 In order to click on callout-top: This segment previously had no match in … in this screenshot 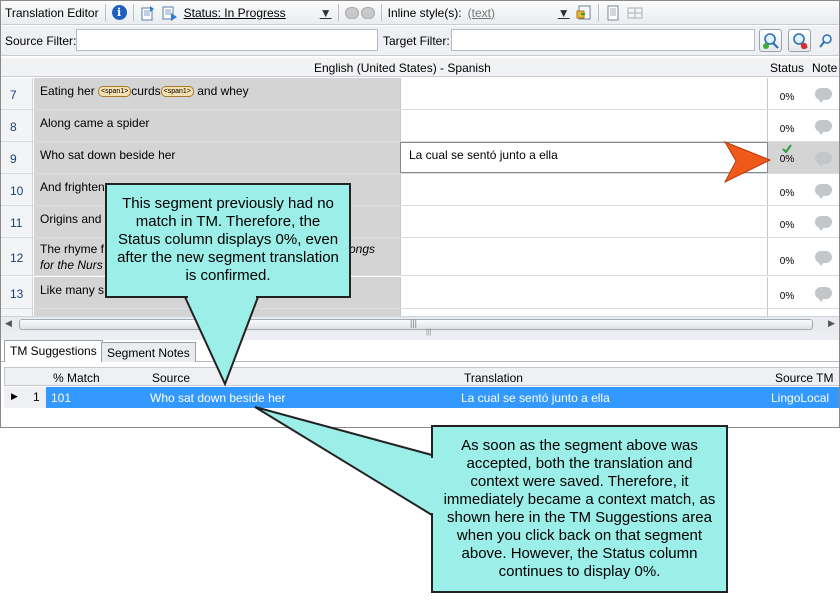, I will do `click(228, 240)`.